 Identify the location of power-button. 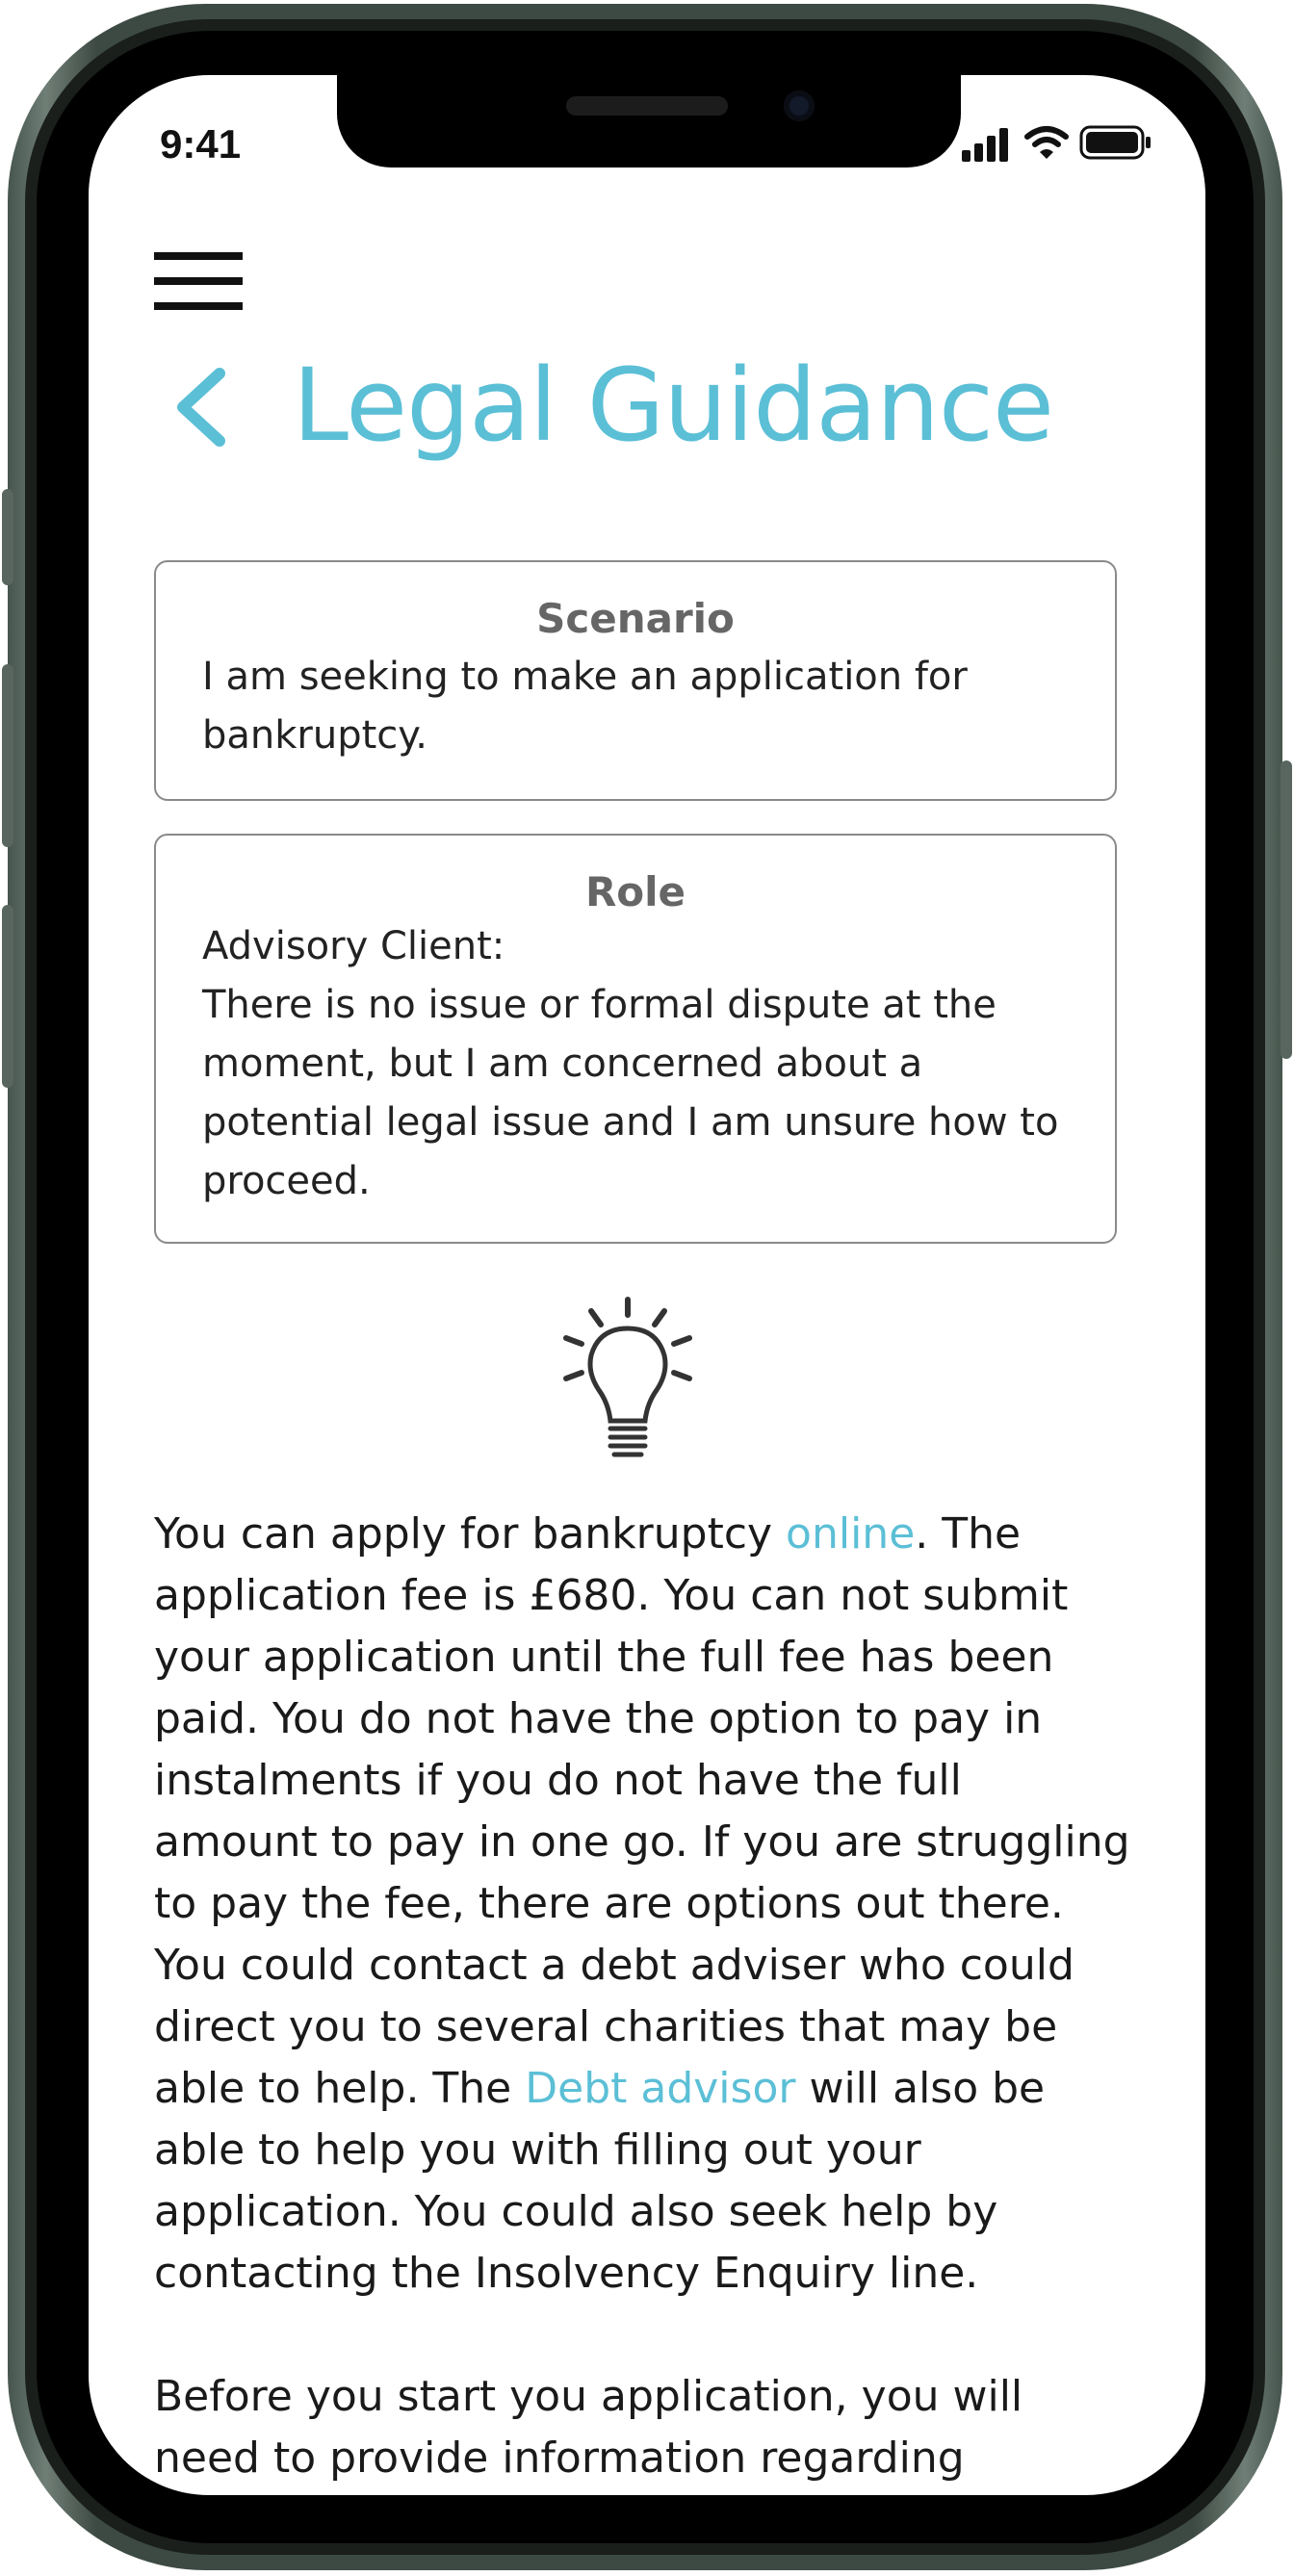
(1286, 909).